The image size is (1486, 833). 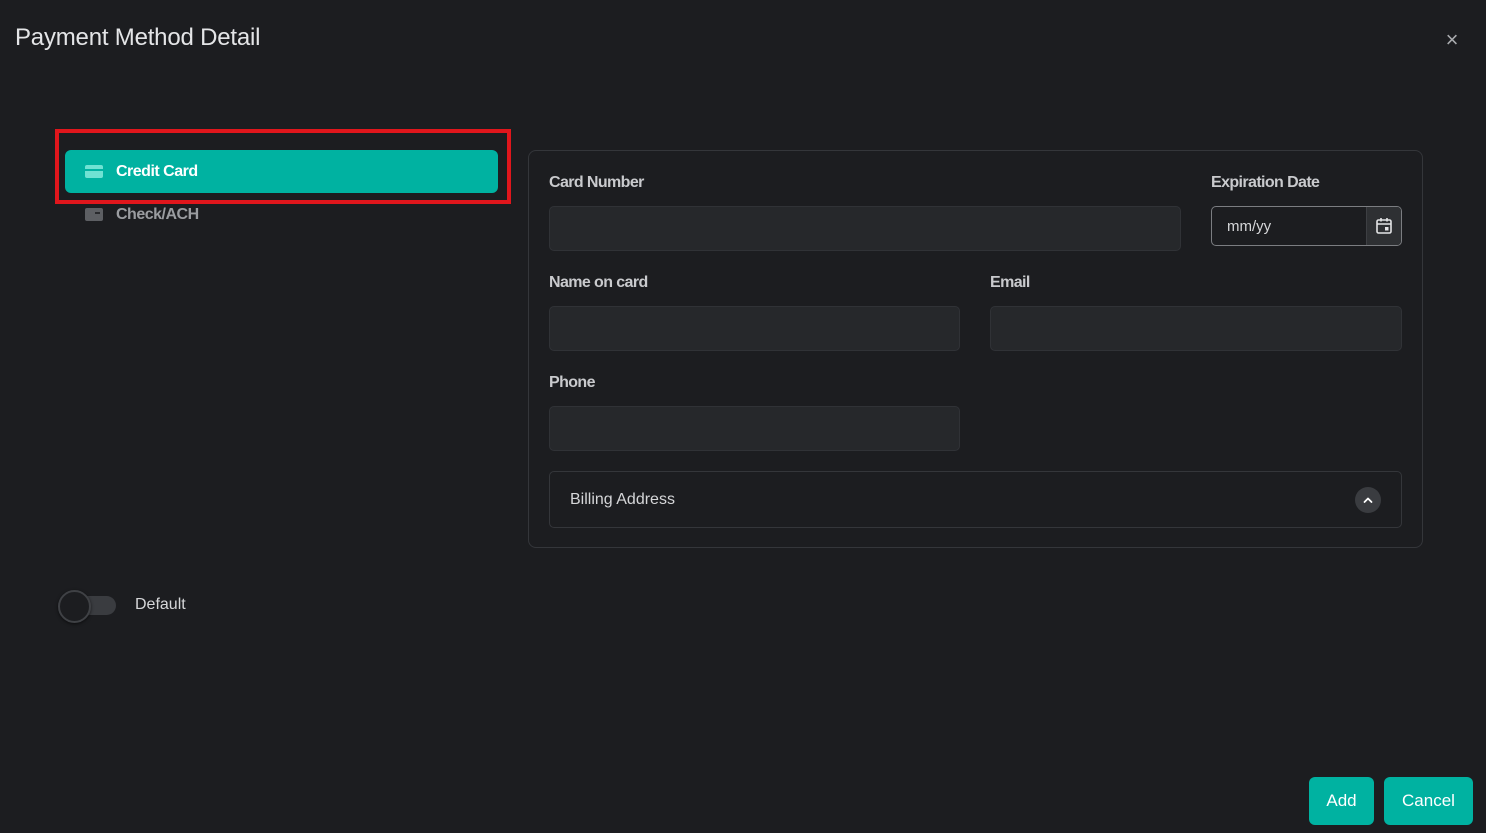 What do you see at coordinates (281, 171) in the screenshot?
I see `method-credit-card: Credit Card` at bounding box center [281, 171].